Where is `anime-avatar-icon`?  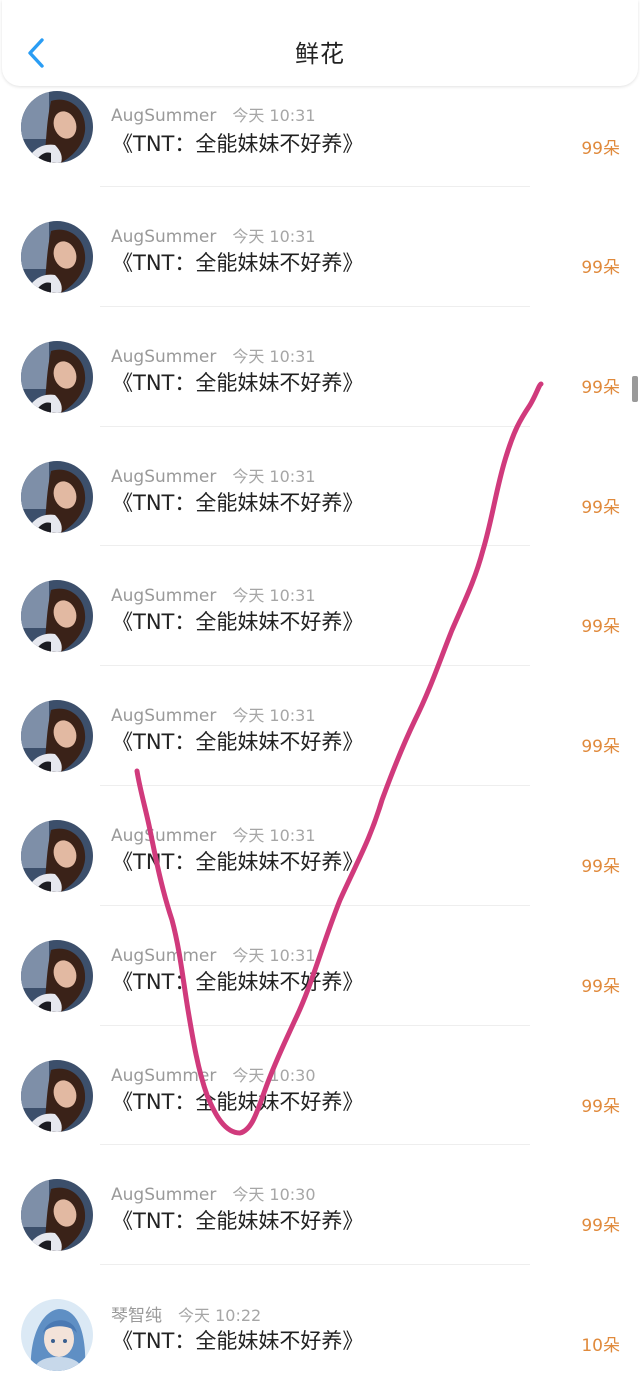
anime-avatar-icon is located at coordinates (57, 1335).